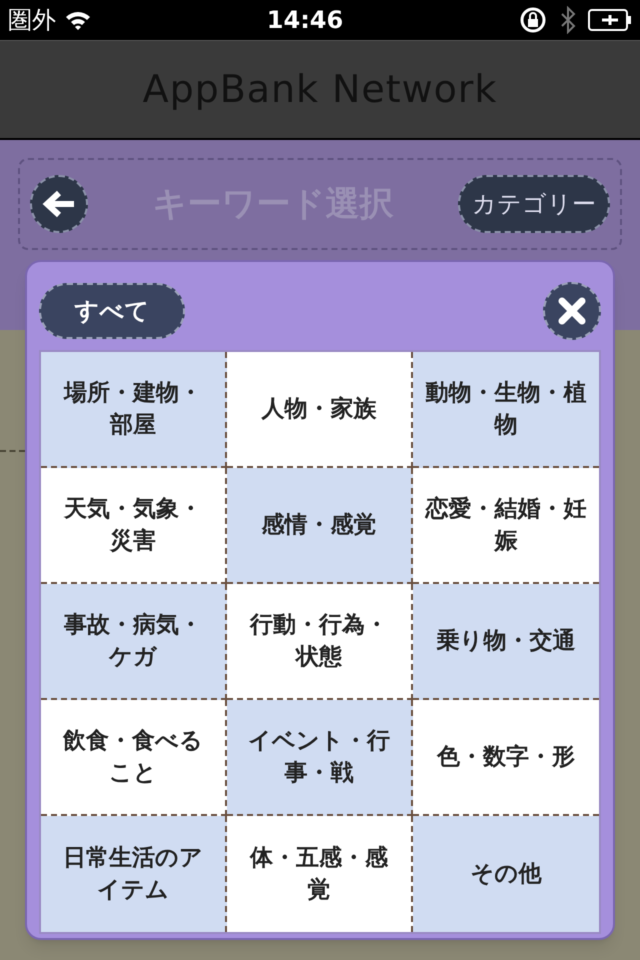 This screenshot has height=960, width=640. I want to click on category-cell: その他, so click(506, 874).